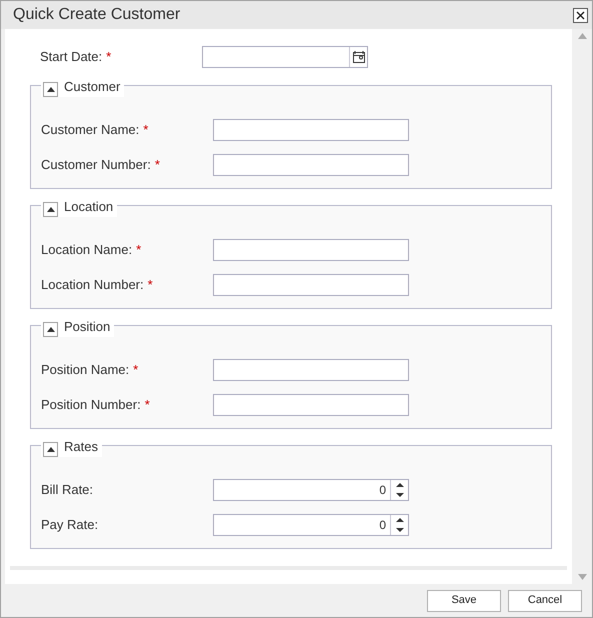 This screenshot has width=593, height=618. What do you see at coordinates (81, 447) in the screenshot?
I see `section-title: Rates` at bounding box center [81, 447].